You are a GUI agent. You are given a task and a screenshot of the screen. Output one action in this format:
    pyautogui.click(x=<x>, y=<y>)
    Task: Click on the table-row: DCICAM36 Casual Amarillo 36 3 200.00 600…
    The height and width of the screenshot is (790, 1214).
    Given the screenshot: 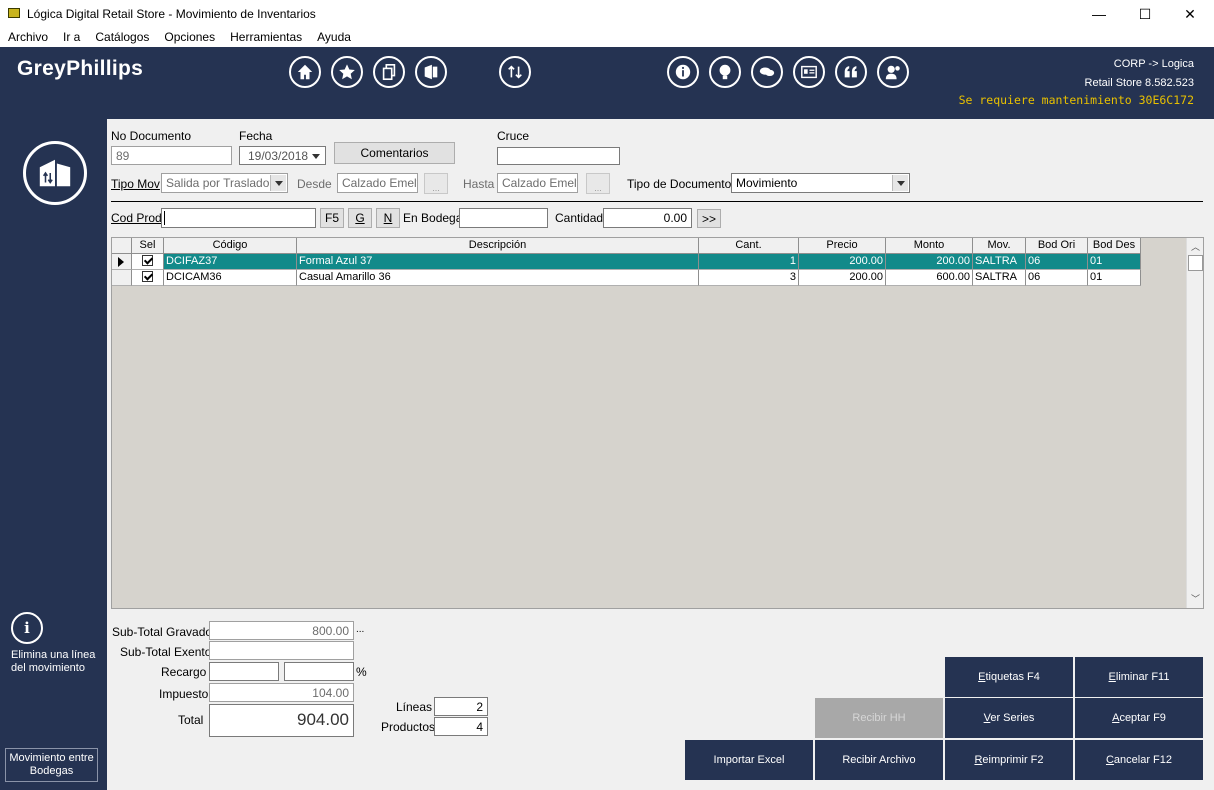 What is the action you would take?
    pyautogui.click(x=626, y=278)
    